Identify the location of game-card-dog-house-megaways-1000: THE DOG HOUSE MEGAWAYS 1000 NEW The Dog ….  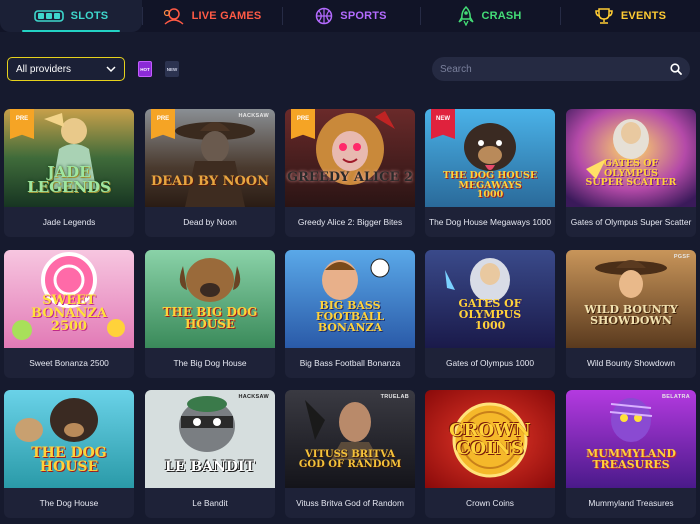
(490, 173).